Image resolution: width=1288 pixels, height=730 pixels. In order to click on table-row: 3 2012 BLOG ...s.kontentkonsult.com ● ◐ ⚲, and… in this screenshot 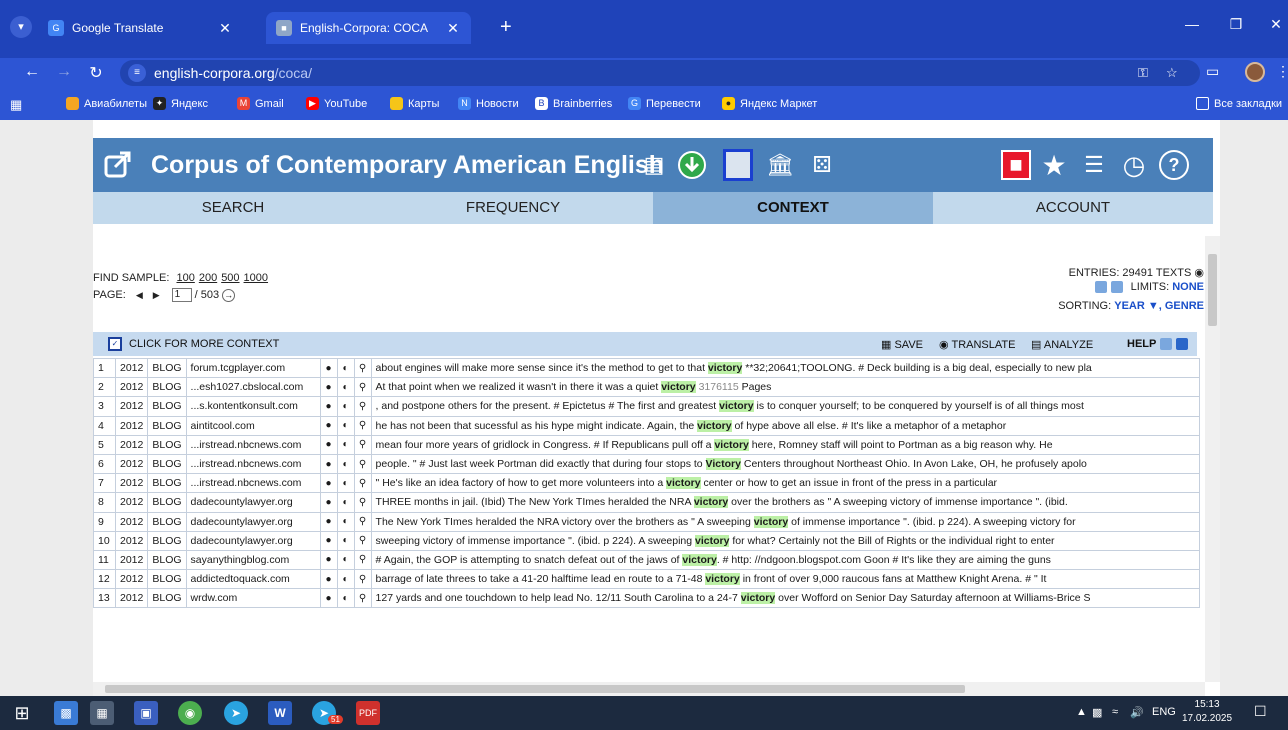, I will do `click(646, 406)`.